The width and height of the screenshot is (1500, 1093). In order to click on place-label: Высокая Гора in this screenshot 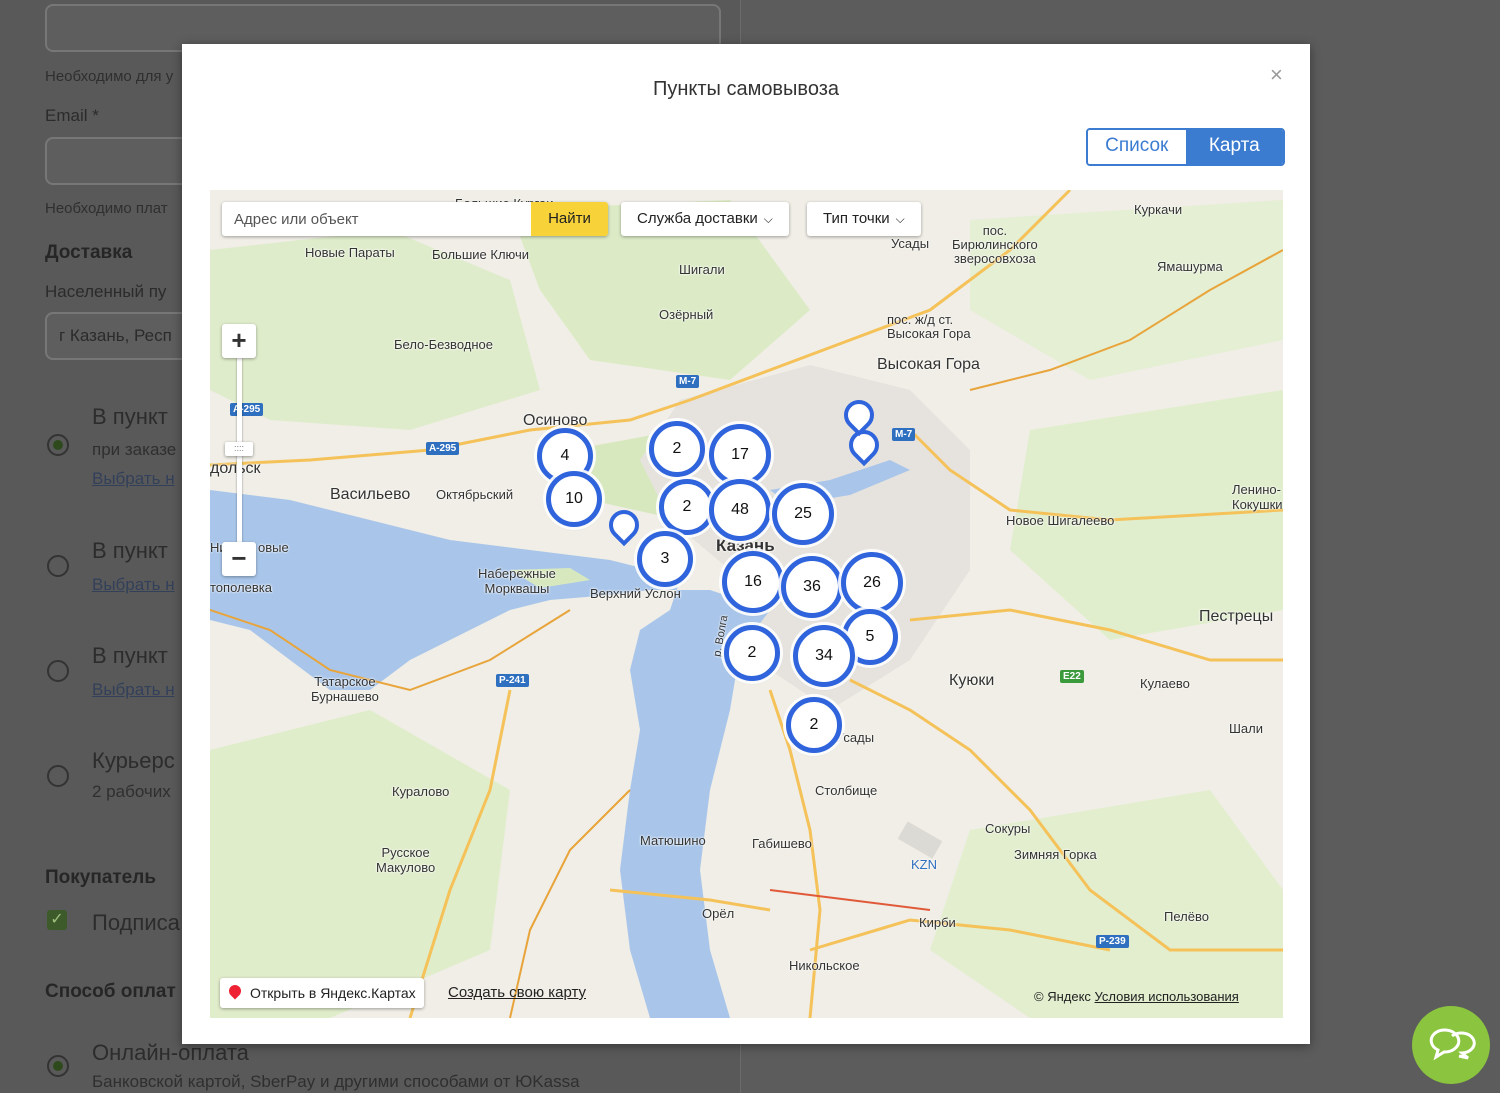, I will do `click(928, 364)`.